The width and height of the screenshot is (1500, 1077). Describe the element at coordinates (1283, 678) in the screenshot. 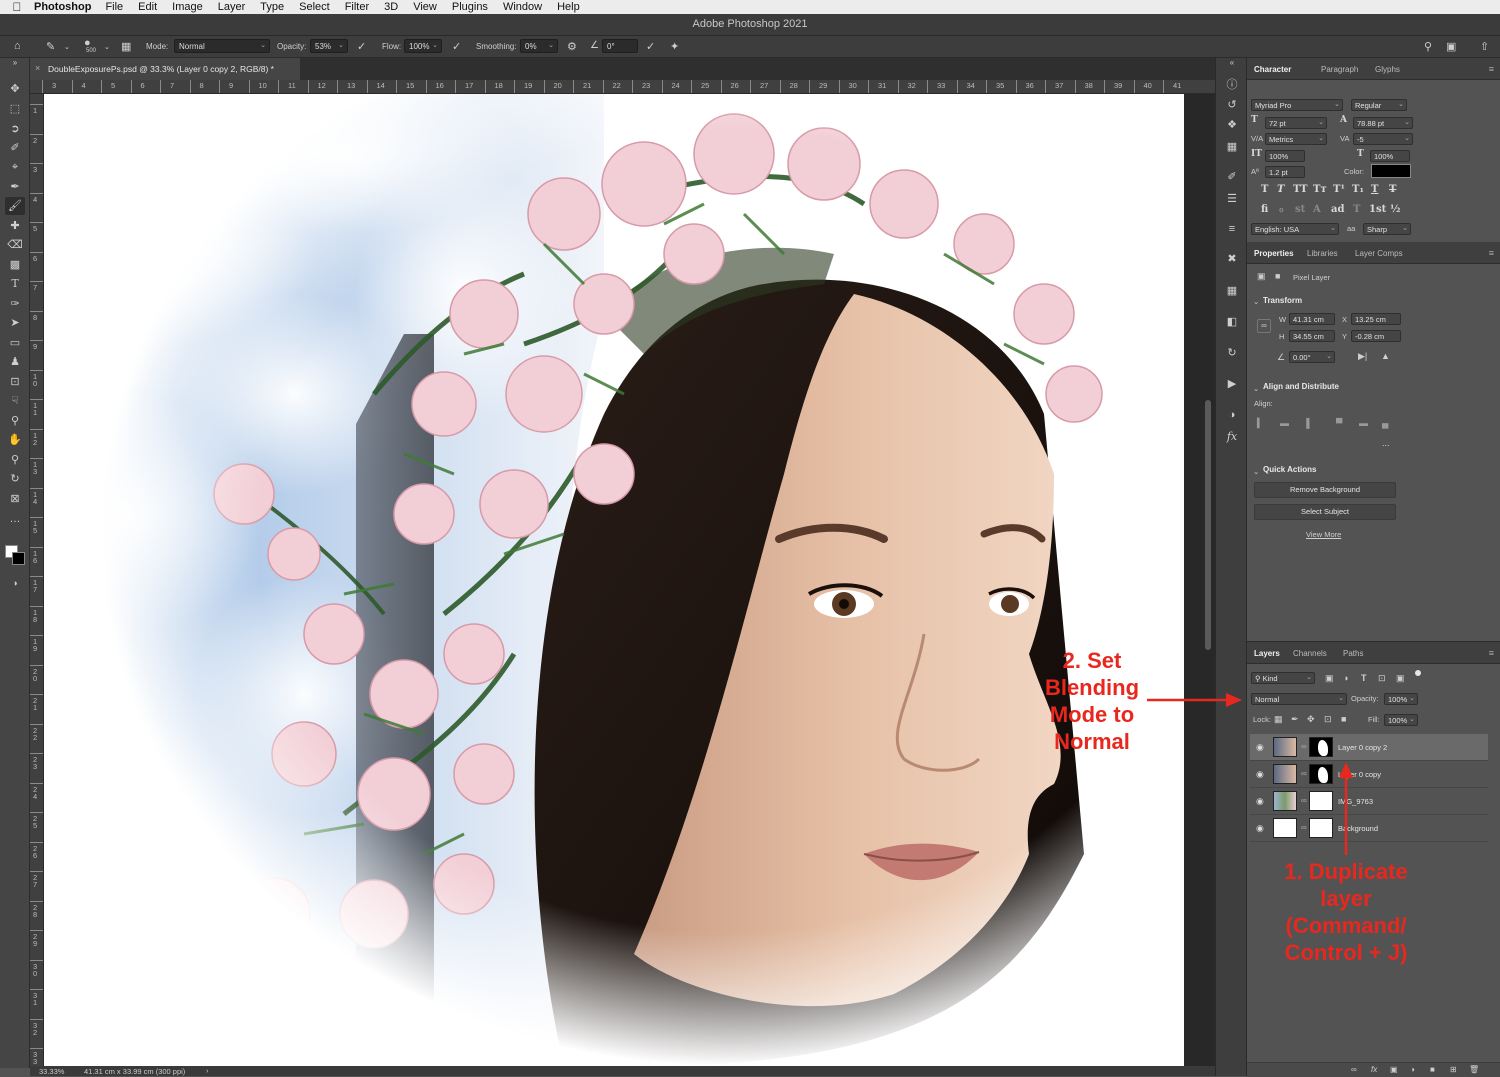

I see `layer-filter-kind: ⚲ Kind ⌄` at that location.